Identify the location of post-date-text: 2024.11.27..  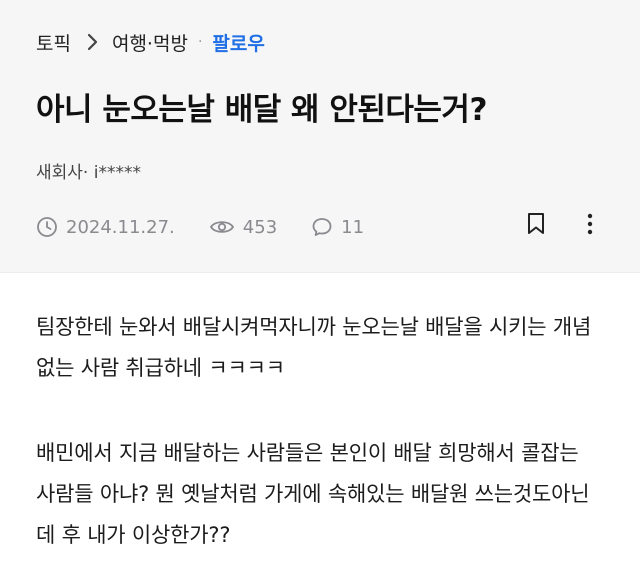
(120, 227).